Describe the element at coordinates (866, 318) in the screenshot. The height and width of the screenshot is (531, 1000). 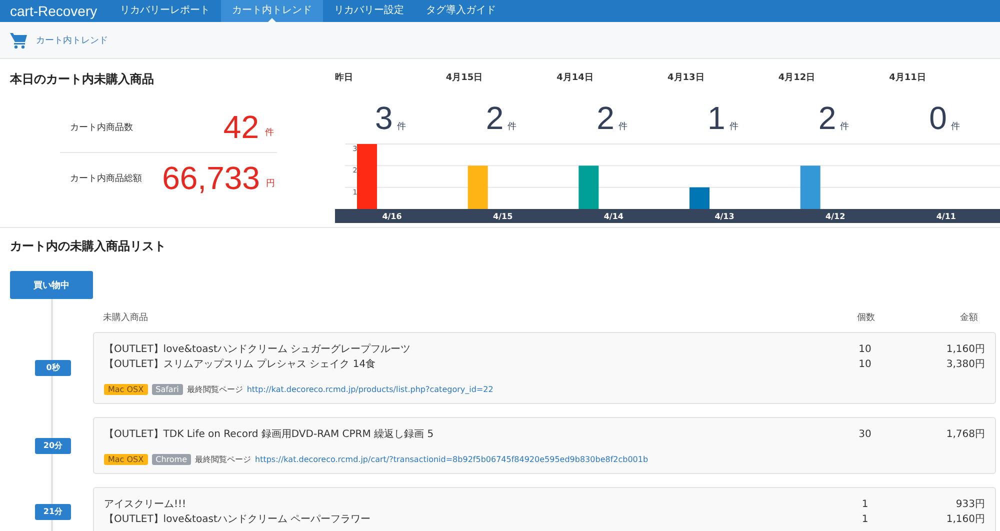
I see `column-header: 個数` at that location.